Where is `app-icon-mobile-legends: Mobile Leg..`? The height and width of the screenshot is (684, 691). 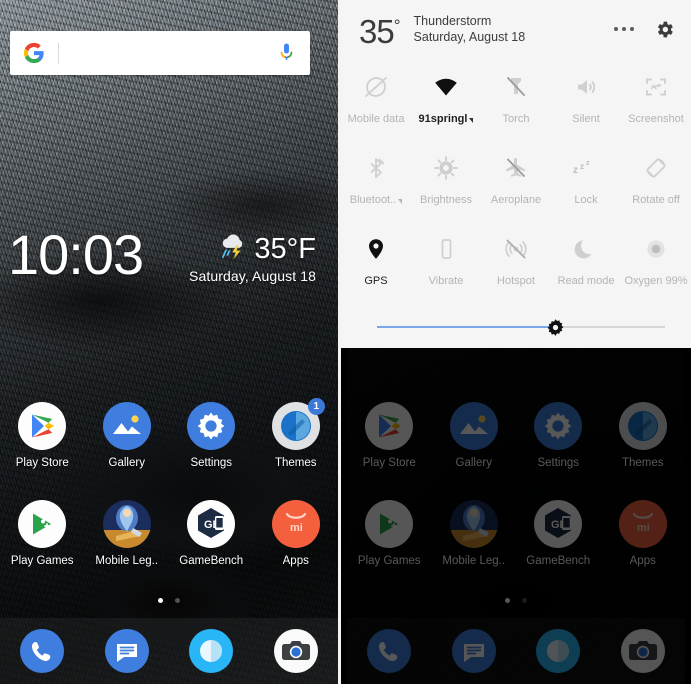
app-icon-mobile-legends: Mobile Leg.. is located at coordinates (127, 533).